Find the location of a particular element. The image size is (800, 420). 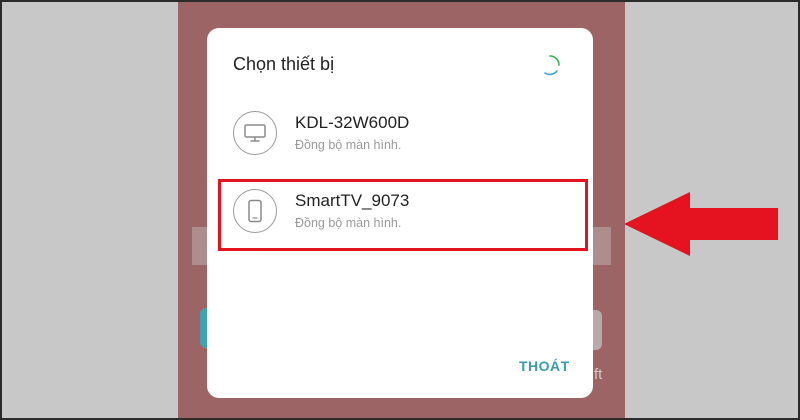

device-item-kdl-32w600d: KDL-32W600D Đồng bộ màn hình. is located at coordinates (400, 133).